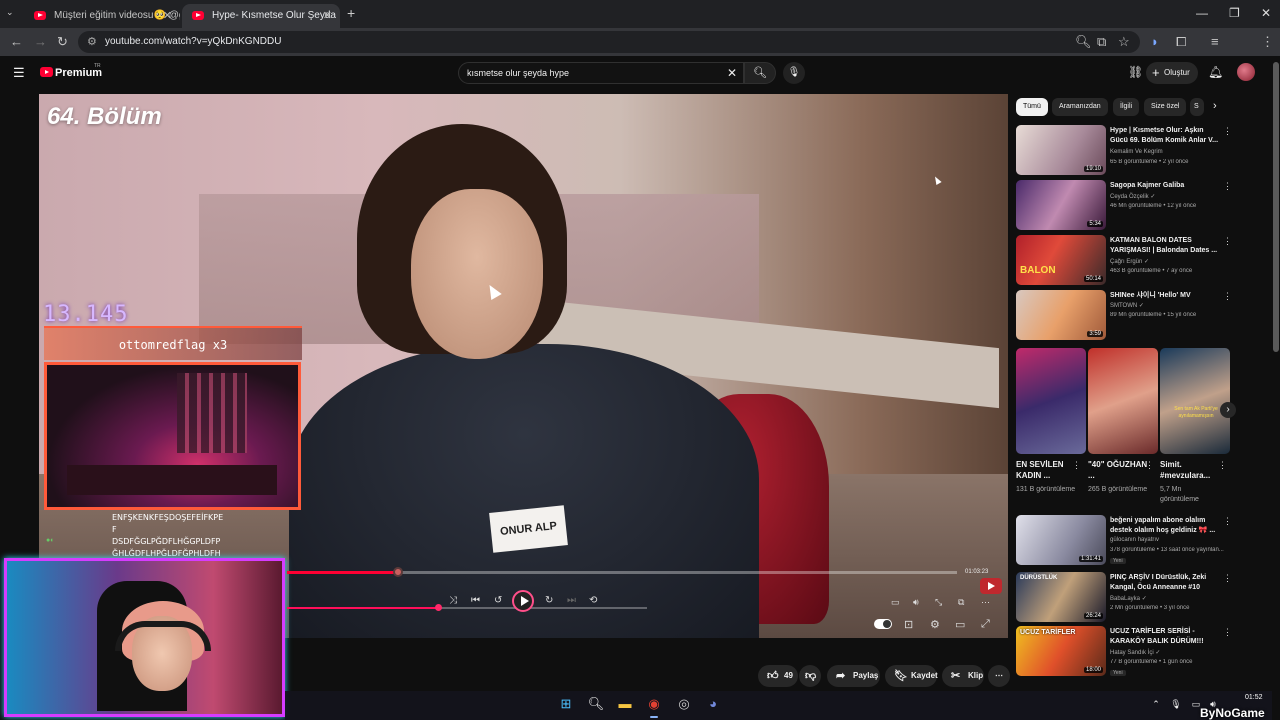  Describe the element at coordinates (1267, 42) in the screenshot. I see `chrome-menu-icon: ⋮` at that location.